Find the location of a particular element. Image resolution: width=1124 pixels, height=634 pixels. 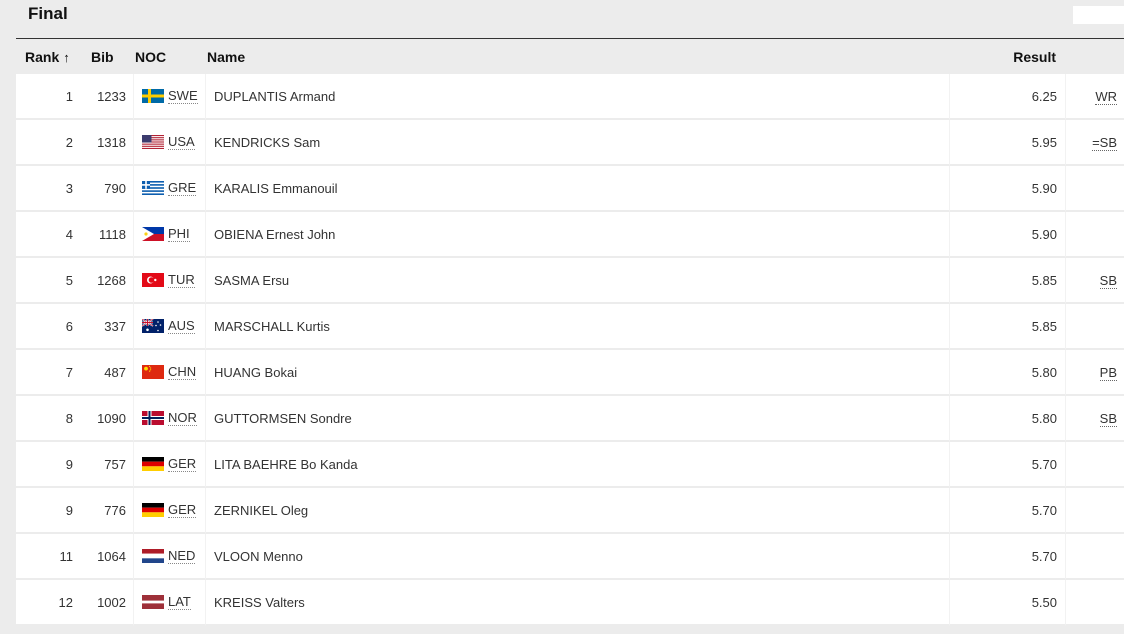

usa-flag-icon is located at coordinates (153, 142).